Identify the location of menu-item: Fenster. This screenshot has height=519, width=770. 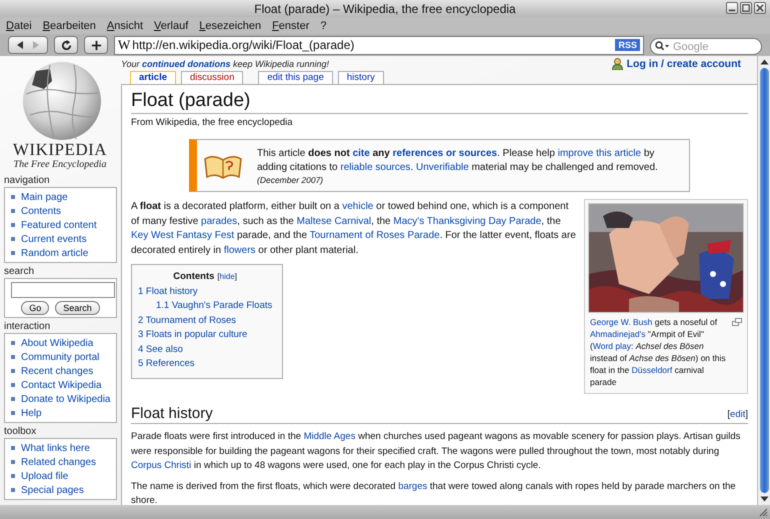
(291, 26).